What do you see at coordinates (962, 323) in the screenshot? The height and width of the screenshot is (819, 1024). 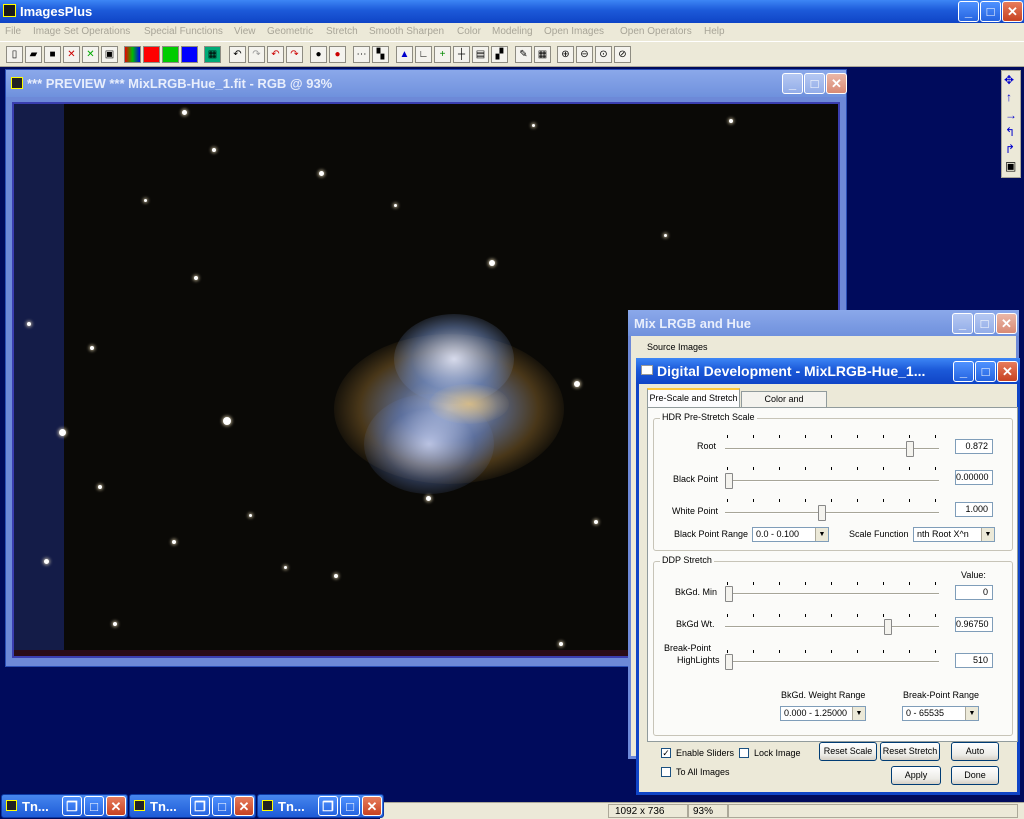 I see `mix-minimize-button: _` at bounding box center [962, 323].